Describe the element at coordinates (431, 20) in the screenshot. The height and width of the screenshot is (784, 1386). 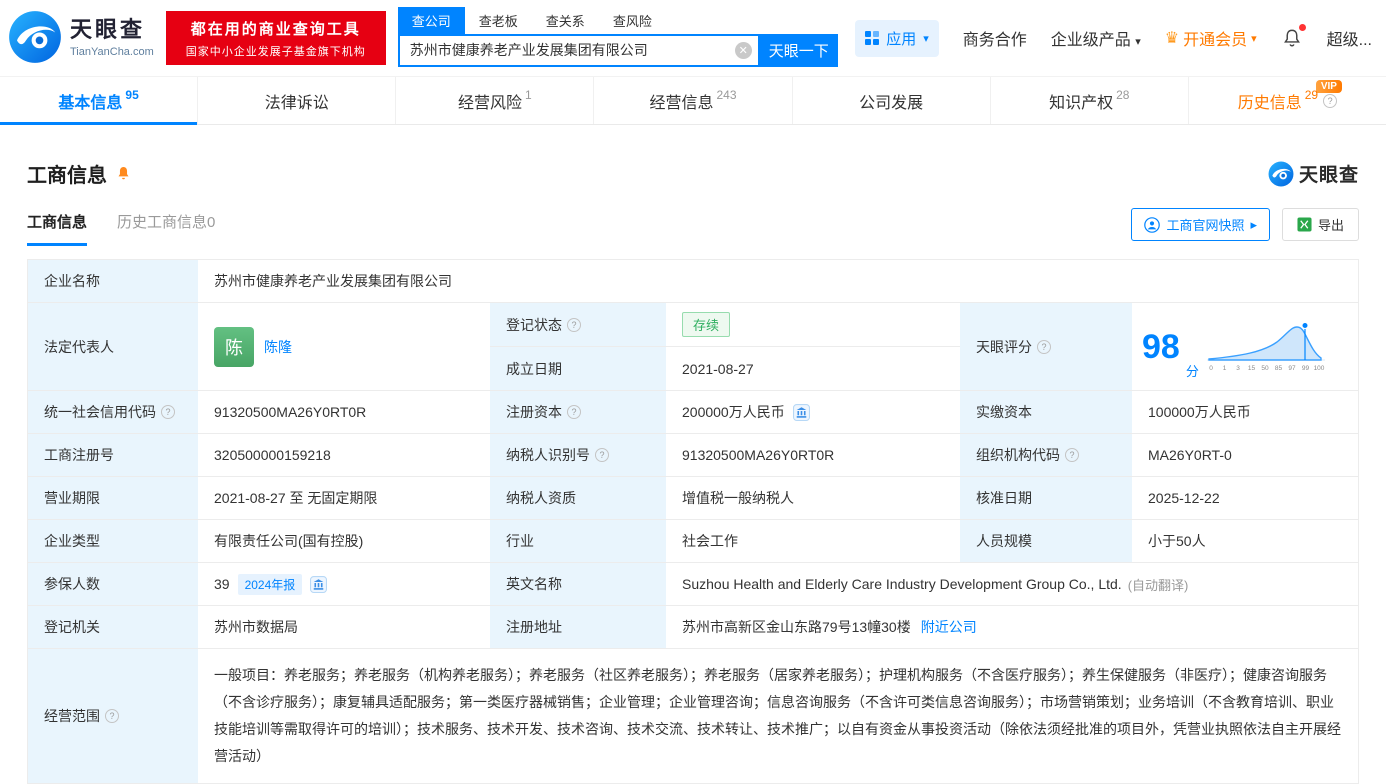
I see `search-tab-company: 查公司` at that location.